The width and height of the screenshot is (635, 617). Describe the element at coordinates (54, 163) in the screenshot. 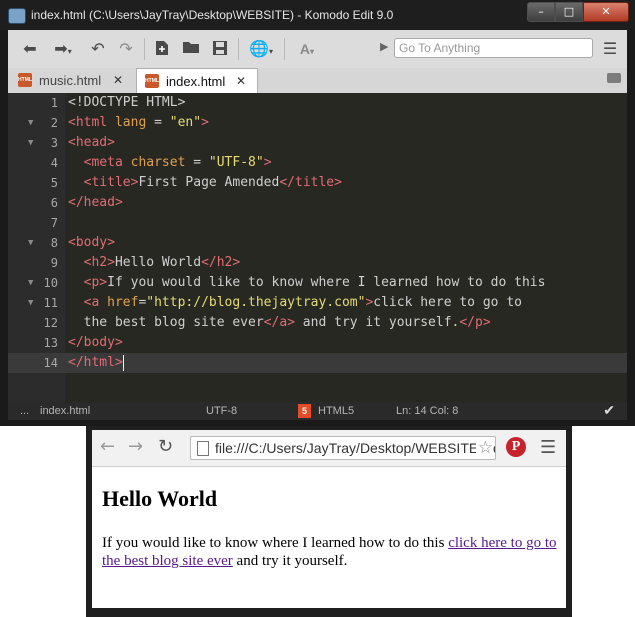

I see `line-number: 4` at that location.